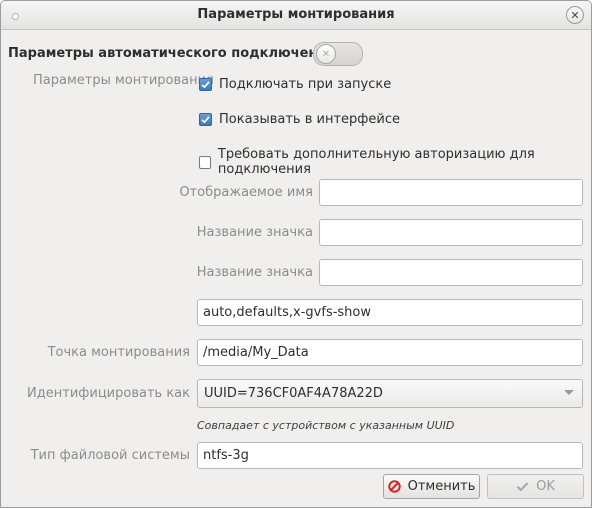 Image resolution: width=592 pixels, height=508 pixels. What do you see at coordinates (338, 54) in the screenshot?
I see `auto-mount-switch: ✕` at bounding box center [338, 54].